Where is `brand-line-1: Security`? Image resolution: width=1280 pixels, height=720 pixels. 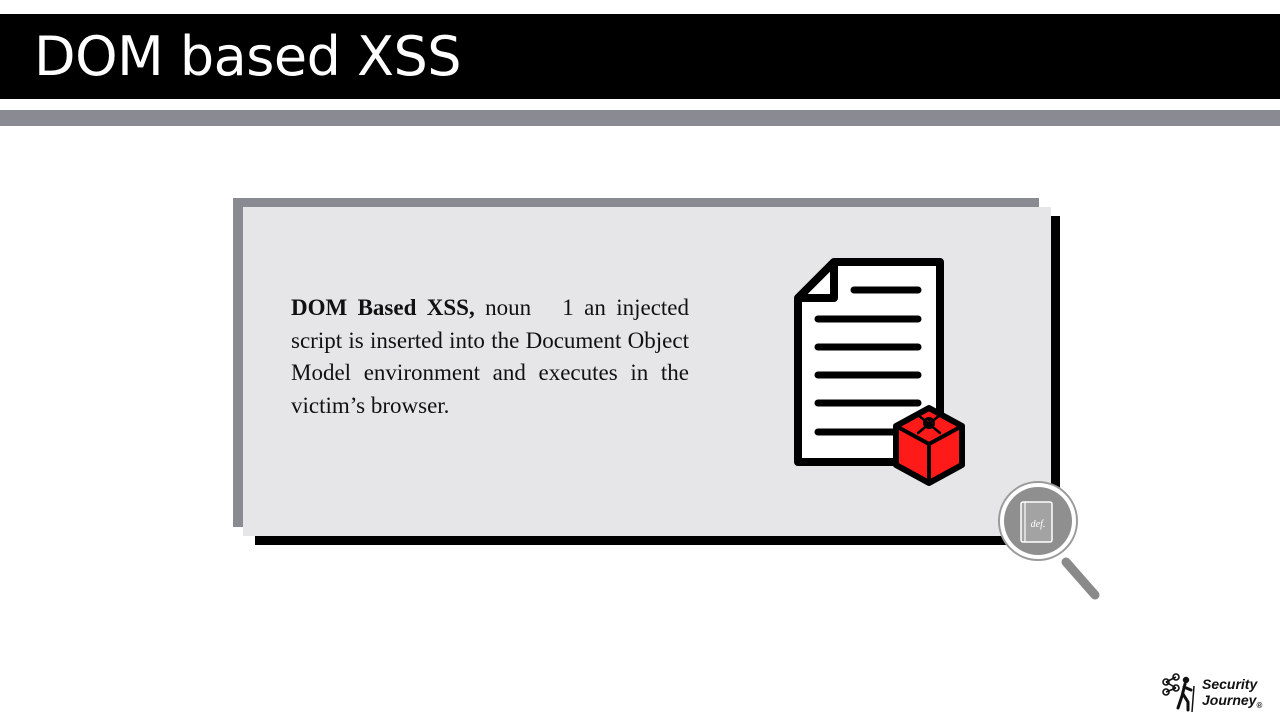 brand-line-1: Security is located at coordinates (1230, 684).